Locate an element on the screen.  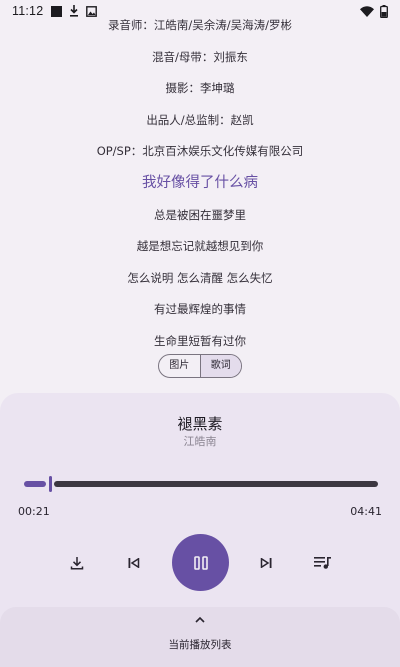
download-button is located at coordinates (77, 563).